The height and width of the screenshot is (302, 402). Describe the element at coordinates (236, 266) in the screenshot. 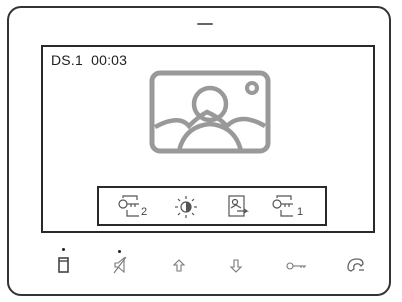

I see `arrow-down-icon` at that location.